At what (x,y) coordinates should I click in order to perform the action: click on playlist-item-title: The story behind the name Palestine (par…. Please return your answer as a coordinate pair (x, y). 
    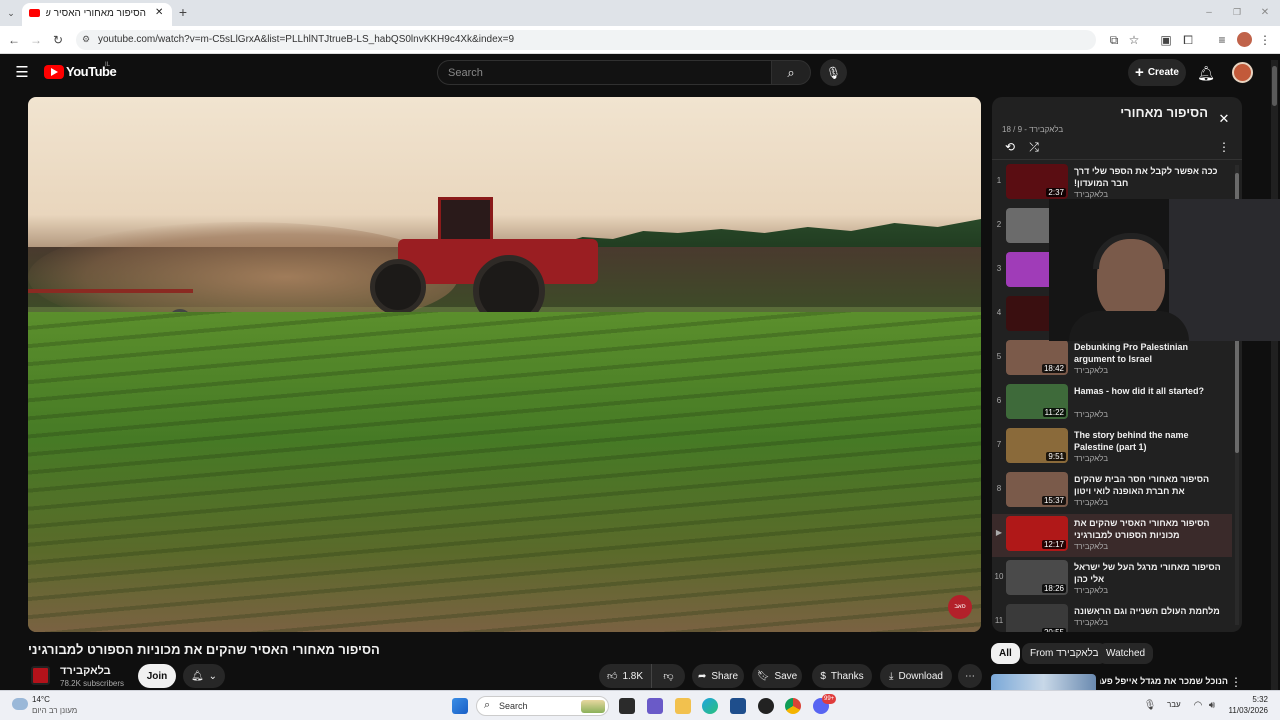
    Looking at the image, I should click on (1149, 441).